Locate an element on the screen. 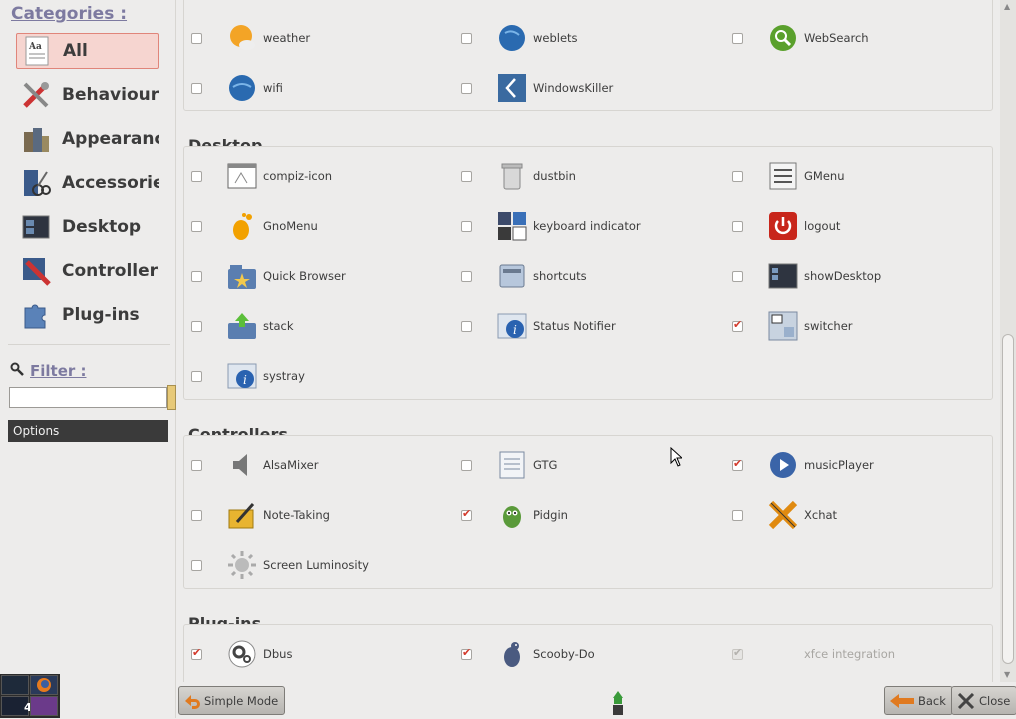  applet-row: dustbin is located at coordinates (518, 176).